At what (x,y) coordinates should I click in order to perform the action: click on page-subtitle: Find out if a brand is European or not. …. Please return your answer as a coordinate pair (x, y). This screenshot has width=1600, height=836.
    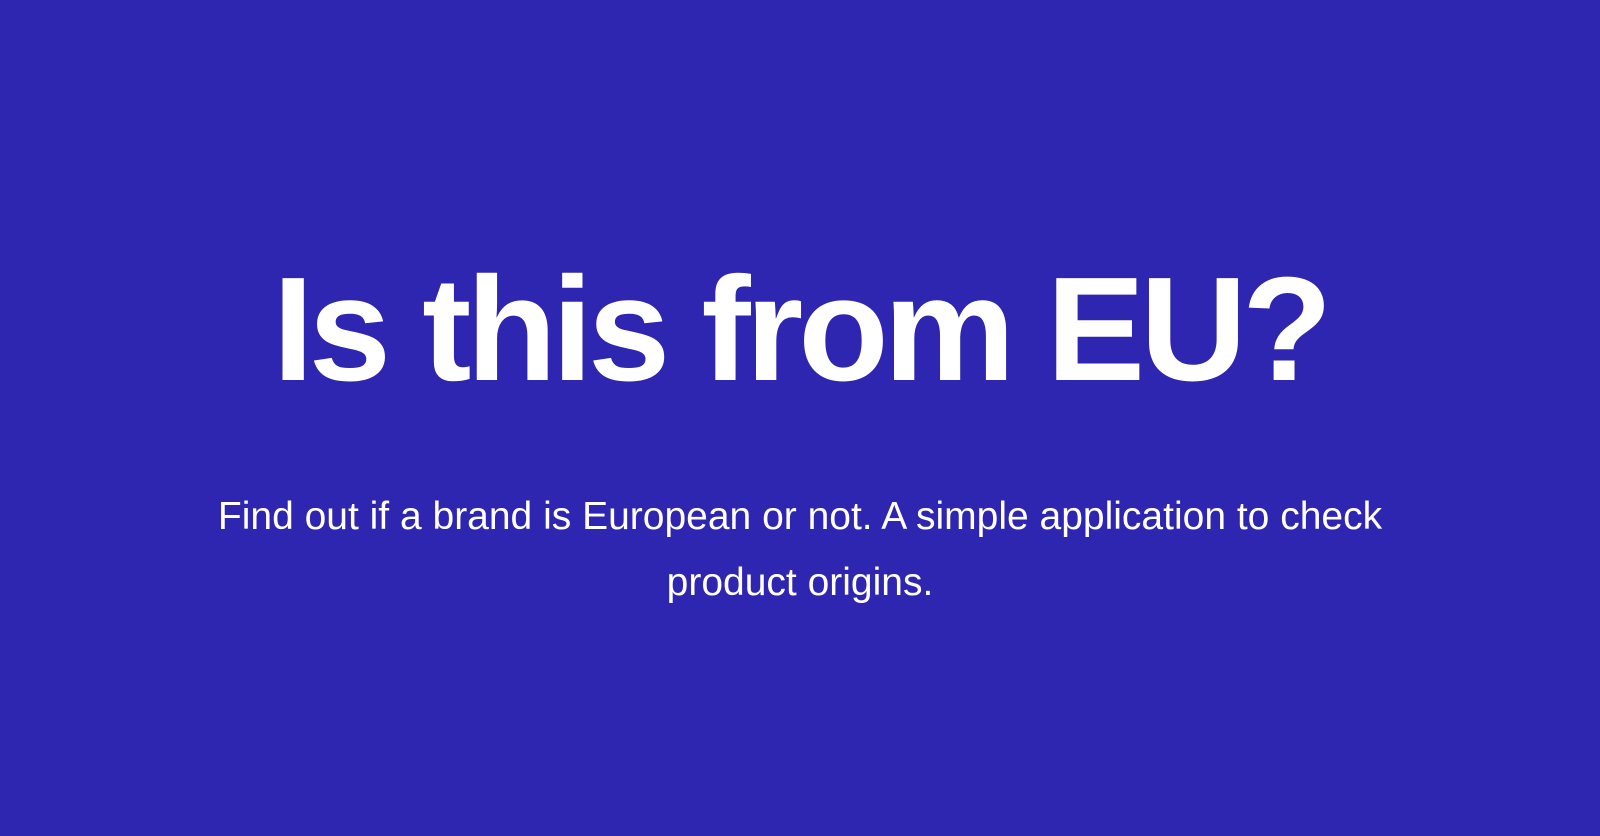
    Looking at the image, I should click on (800, 549).